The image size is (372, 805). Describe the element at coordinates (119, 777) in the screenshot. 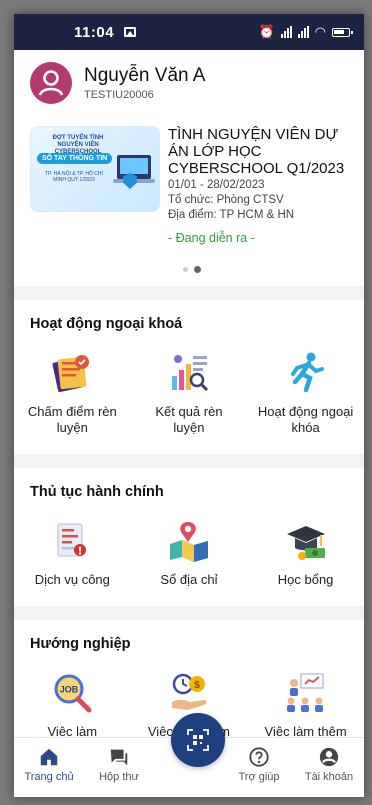

I see `nav-label: Hộp thư` at that location.